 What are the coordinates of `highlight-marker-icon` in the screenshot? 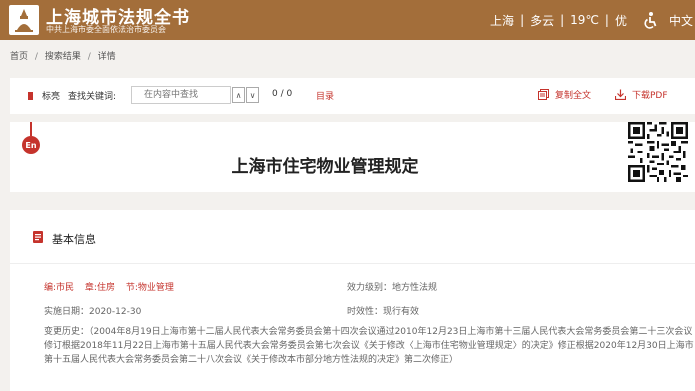 It's located at (30, 96).